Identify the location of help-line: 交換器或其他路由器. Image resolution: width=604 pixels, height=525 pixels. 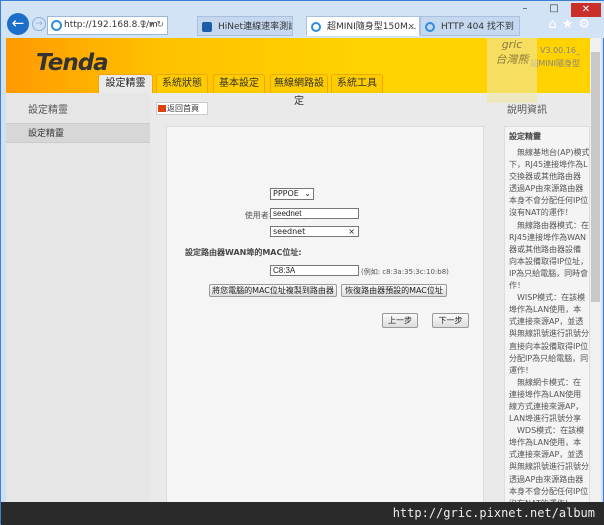
(545, 177).